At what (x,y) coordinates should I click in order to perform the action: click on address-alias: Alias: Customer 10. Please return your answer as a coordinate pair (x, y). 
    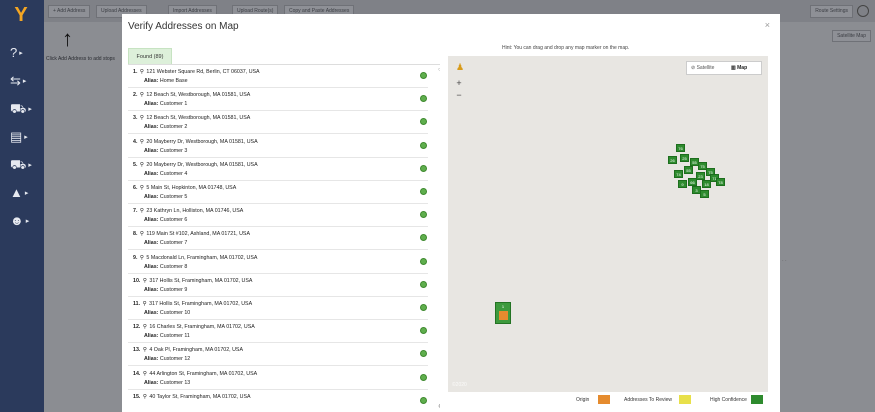
    Looking at the image, I should click on (167, 313).